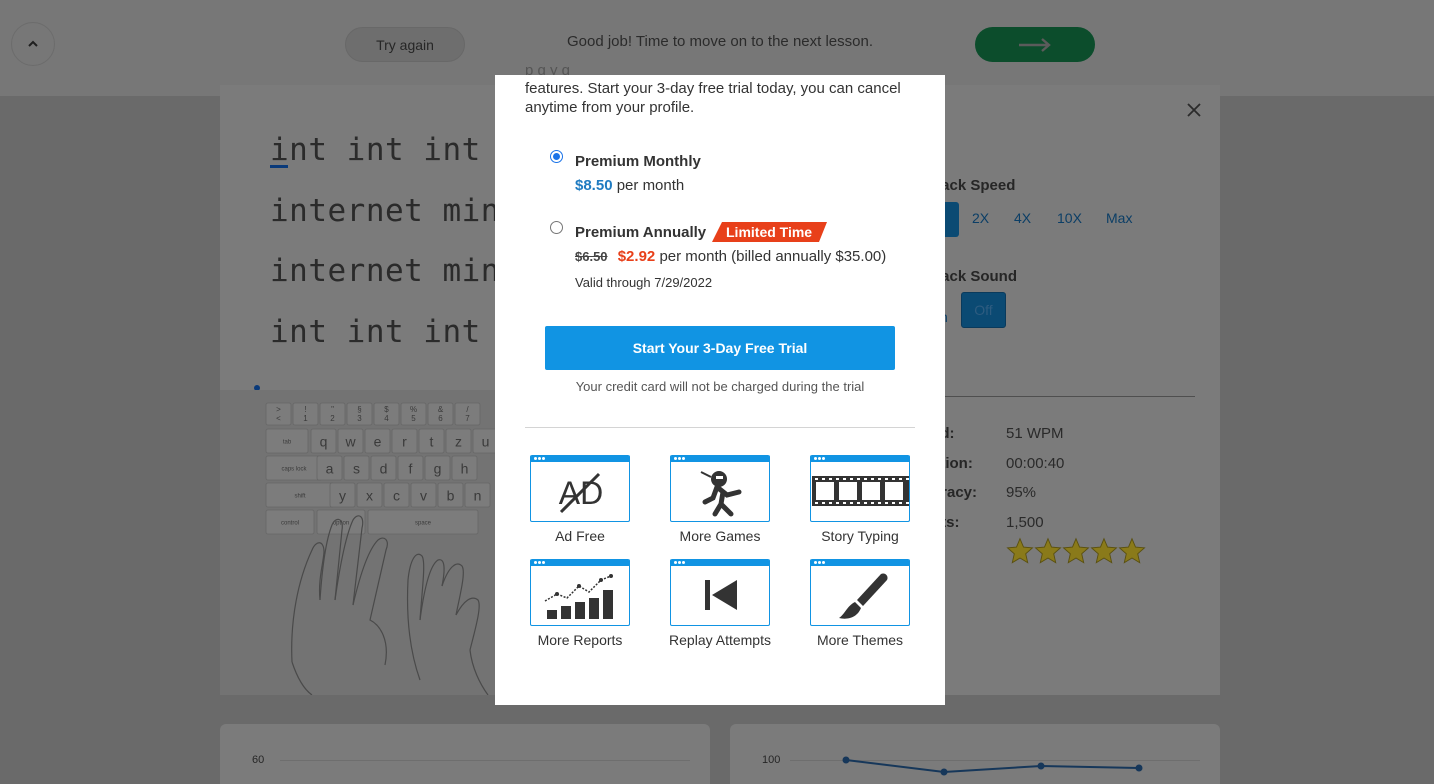 Image resolution: width=1434 pixels, height=784 pixels. I want to click on ad-free-icon: AD, so click(581, 493).